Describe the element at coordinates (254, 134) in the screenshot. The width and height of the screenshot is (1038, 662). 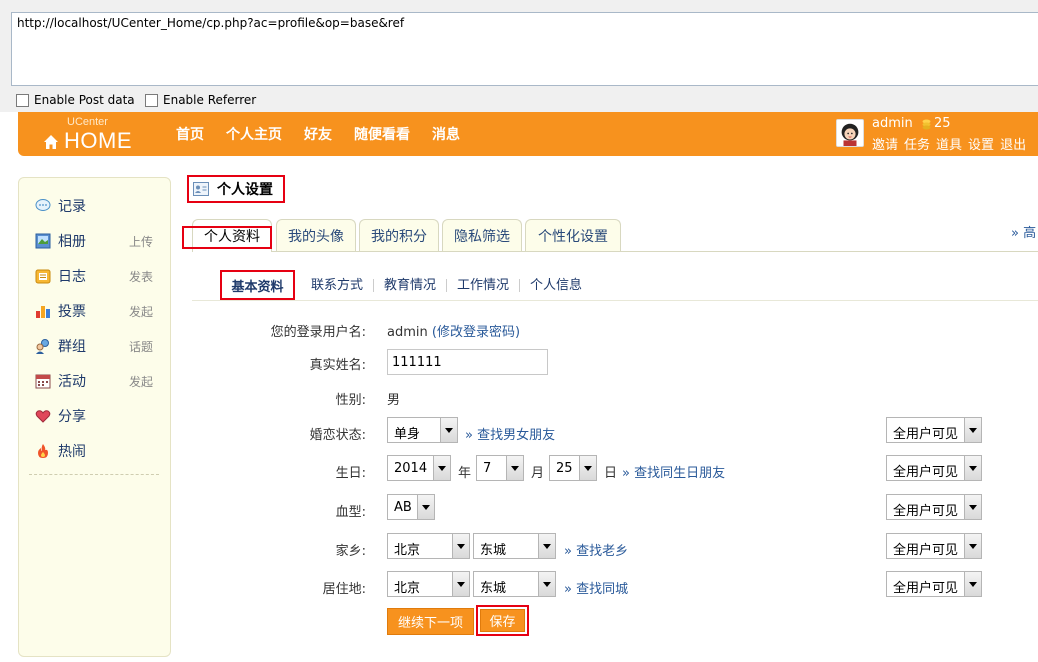
I see `nav-my-space: 个人主页` at that location.